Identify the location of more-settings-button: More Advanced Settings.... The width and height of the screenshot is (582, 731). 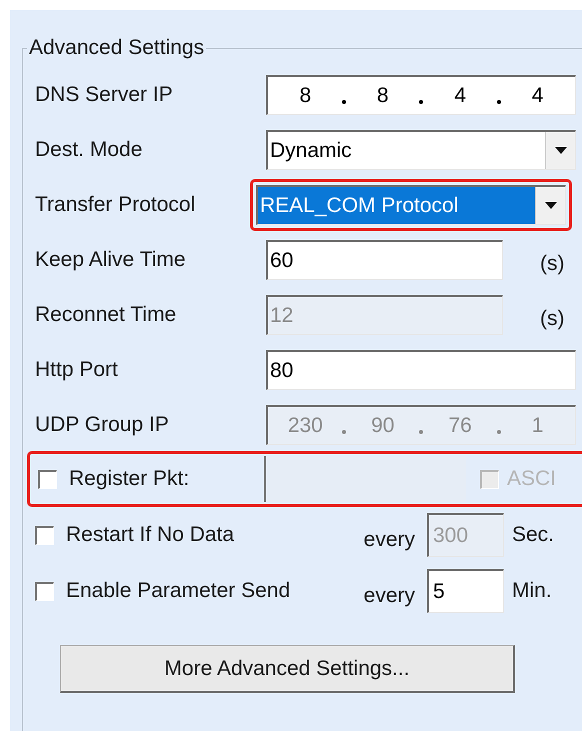
(287, 669).